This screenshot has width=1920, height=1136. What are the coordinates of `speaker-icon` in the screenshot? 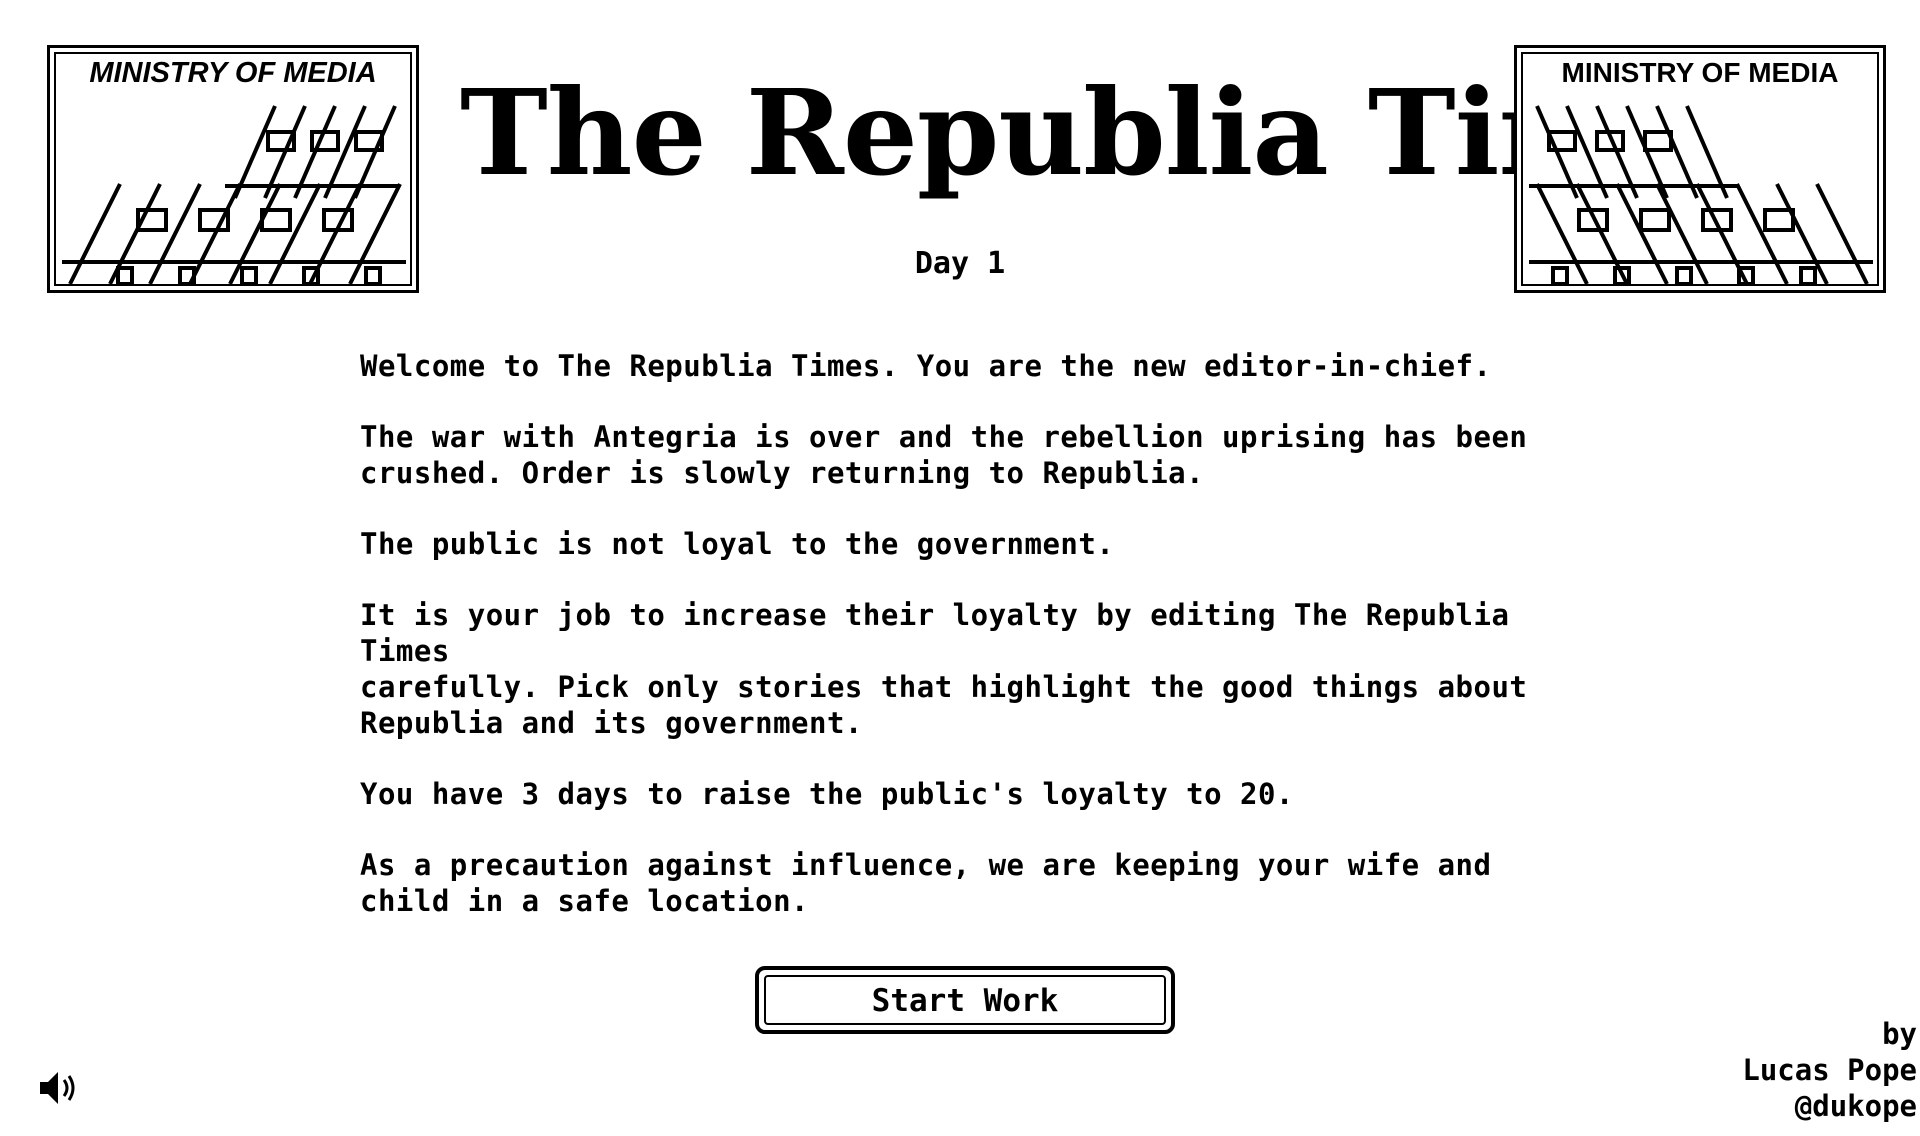 It's located at (57, 1088).